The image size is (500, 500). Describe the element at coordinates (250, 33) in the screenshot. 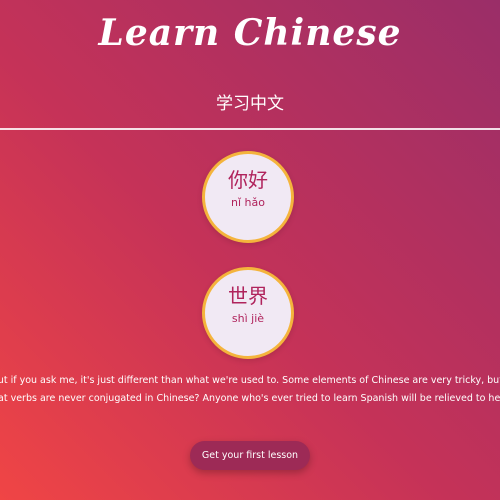

I see `page-title: Learn Chinese` at that location.